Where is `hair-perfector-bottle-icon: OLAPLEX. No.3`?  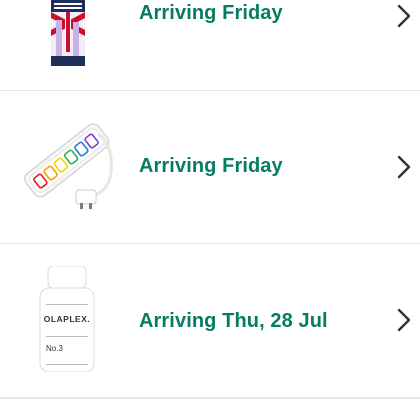 hair-perfector-bottle-icon: OLAPLEX. No.3 is located at coordinates (67, 319).